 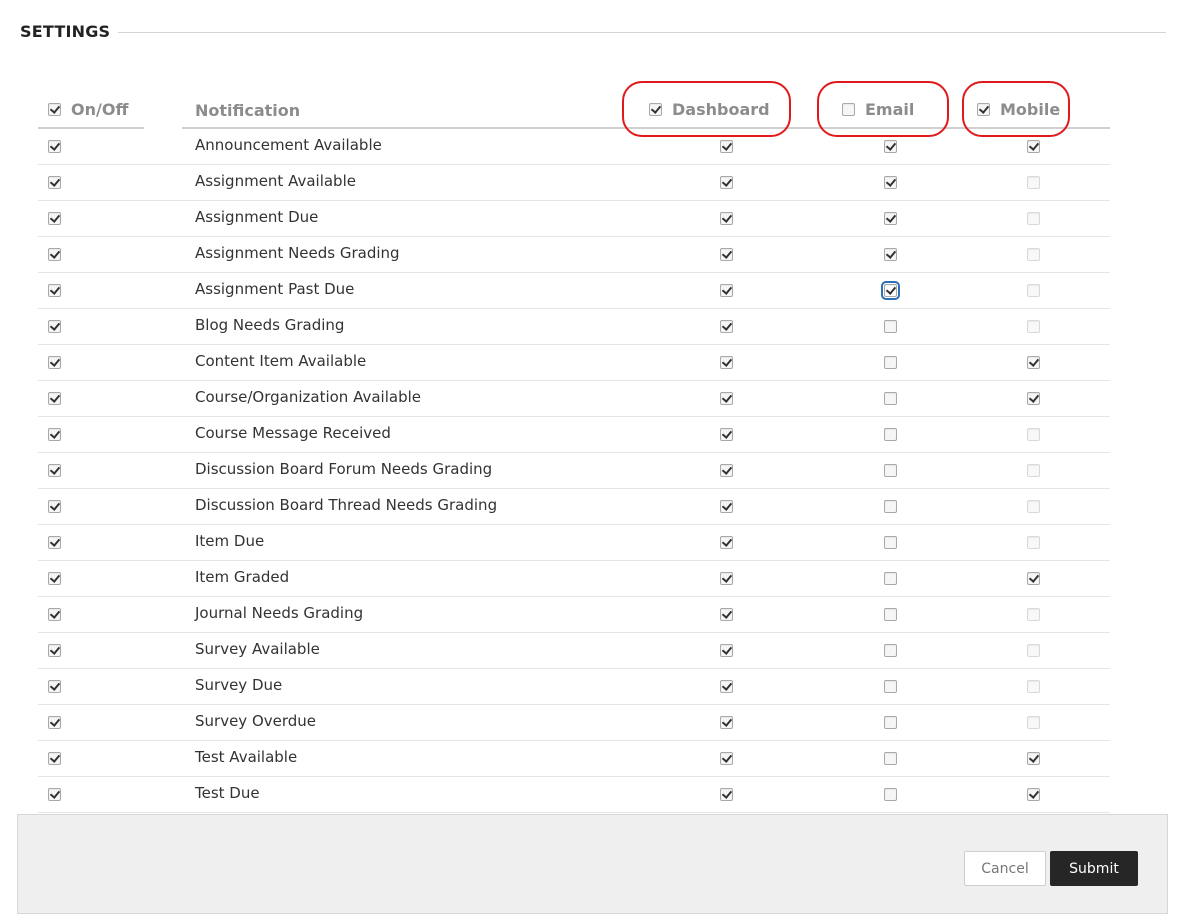 I want to click on onoff-all-checkbox, so click(x=54, y=109).